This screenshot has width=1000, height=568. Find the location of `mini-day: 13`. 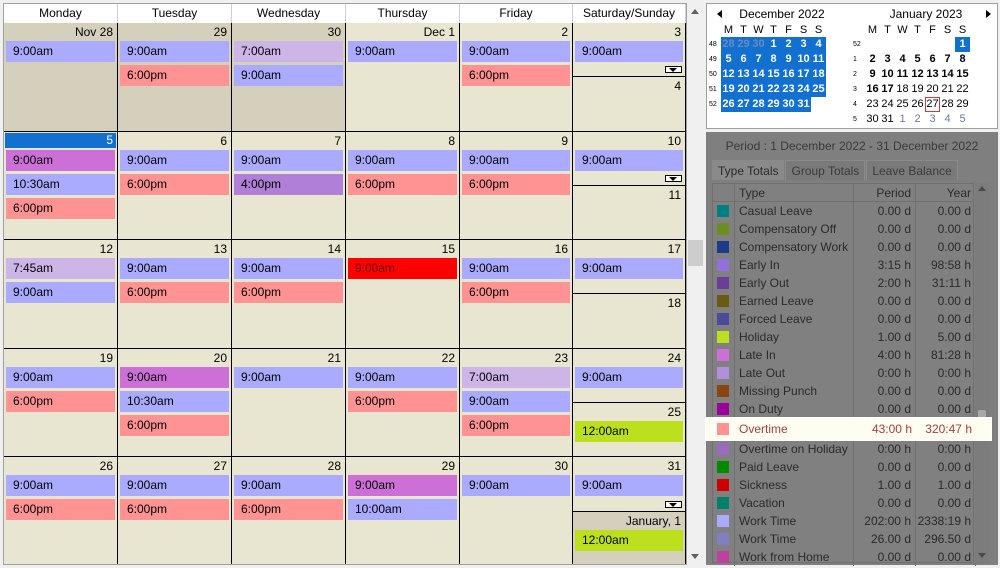

mini-day: 13 is located at coordinates (743, 74).